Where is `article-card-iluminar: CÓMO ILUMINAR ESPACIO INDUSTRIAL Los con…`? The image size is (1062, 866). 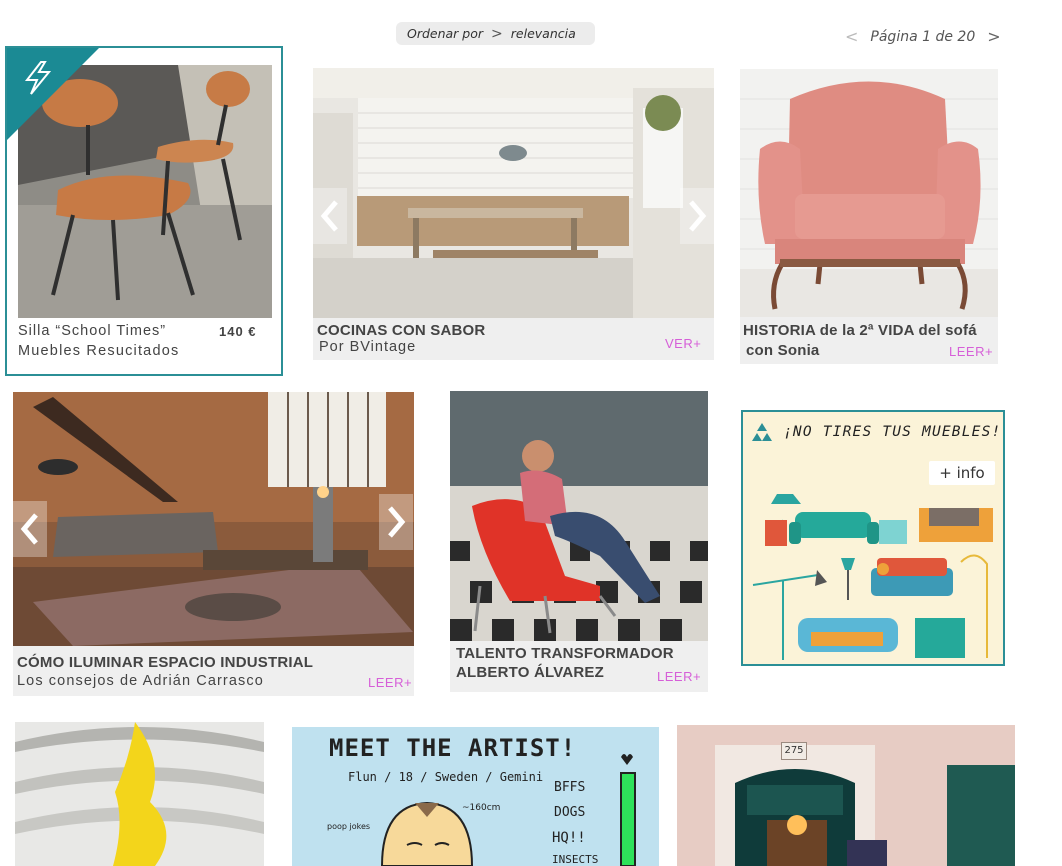 article-card-iluminar: CÓMO ILUMINAR ESPACIO INDUSTRIAL Los con… is located at coordinates (213, 544).